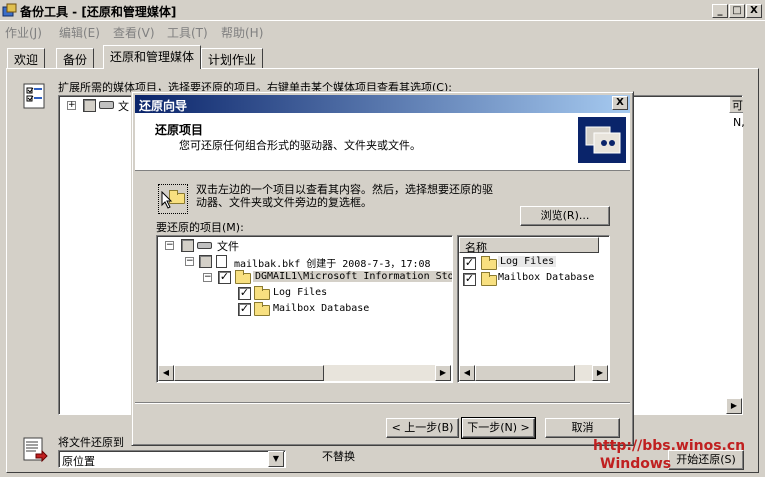 The height and width of the screenshot is (477, 765). What do you see at coordinates (352, 276) in the screenshot?
I see `tree-item-store: DGMAIL1\Microsoft Information Sto` at bounding box center [352, 276].